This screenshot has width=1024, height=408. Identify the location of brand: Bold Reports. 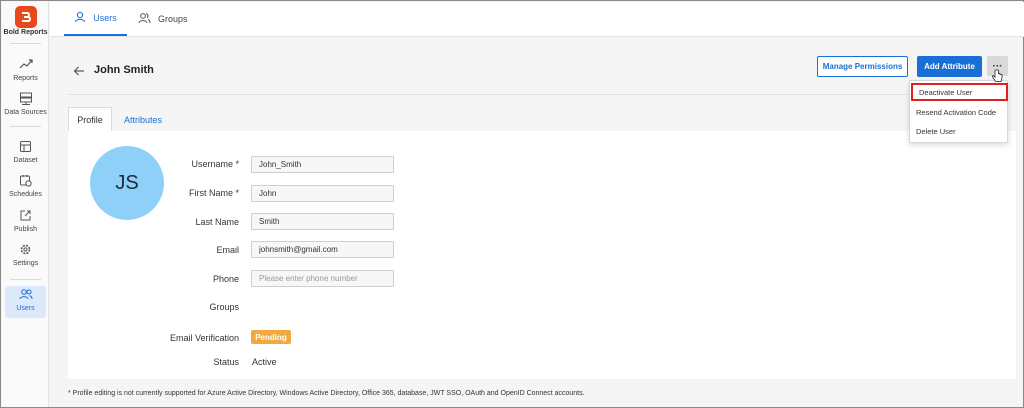
(25, 21).